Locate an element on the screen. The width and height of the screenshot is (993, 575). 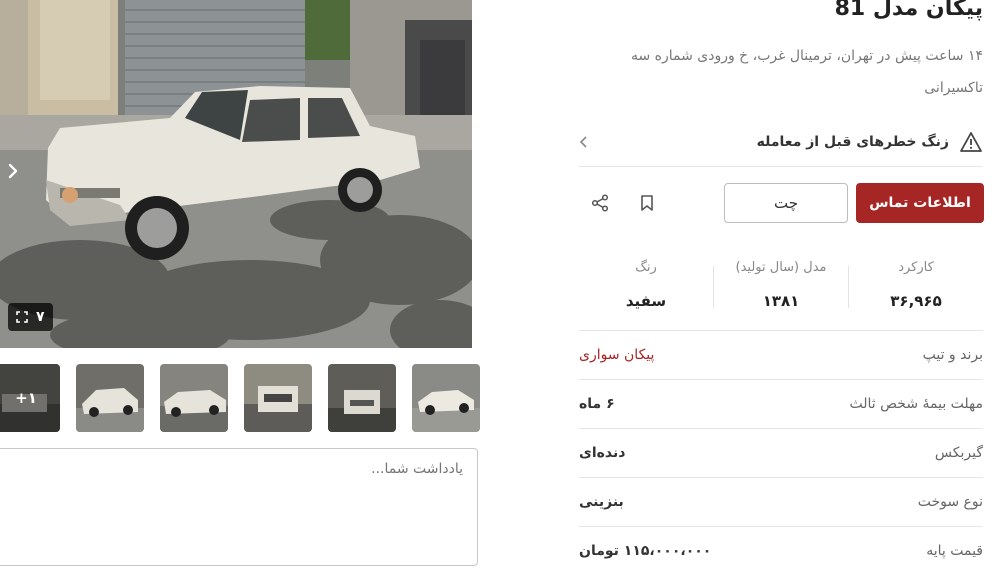
stat-label: کارکرد is located at coordinates (916, 267).